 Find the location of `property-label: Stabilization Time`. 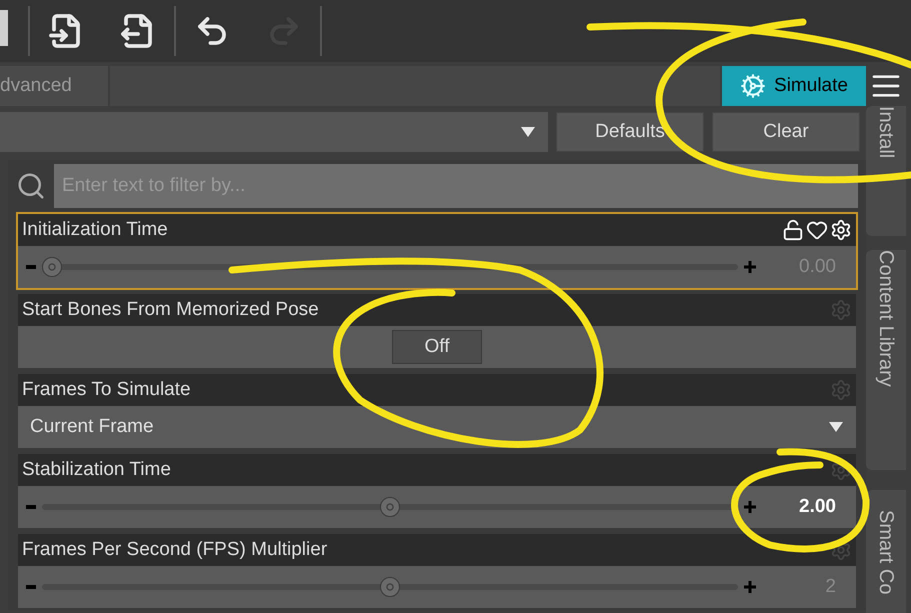

property-label: Stabilization Time is located at coordinates (96, 470).